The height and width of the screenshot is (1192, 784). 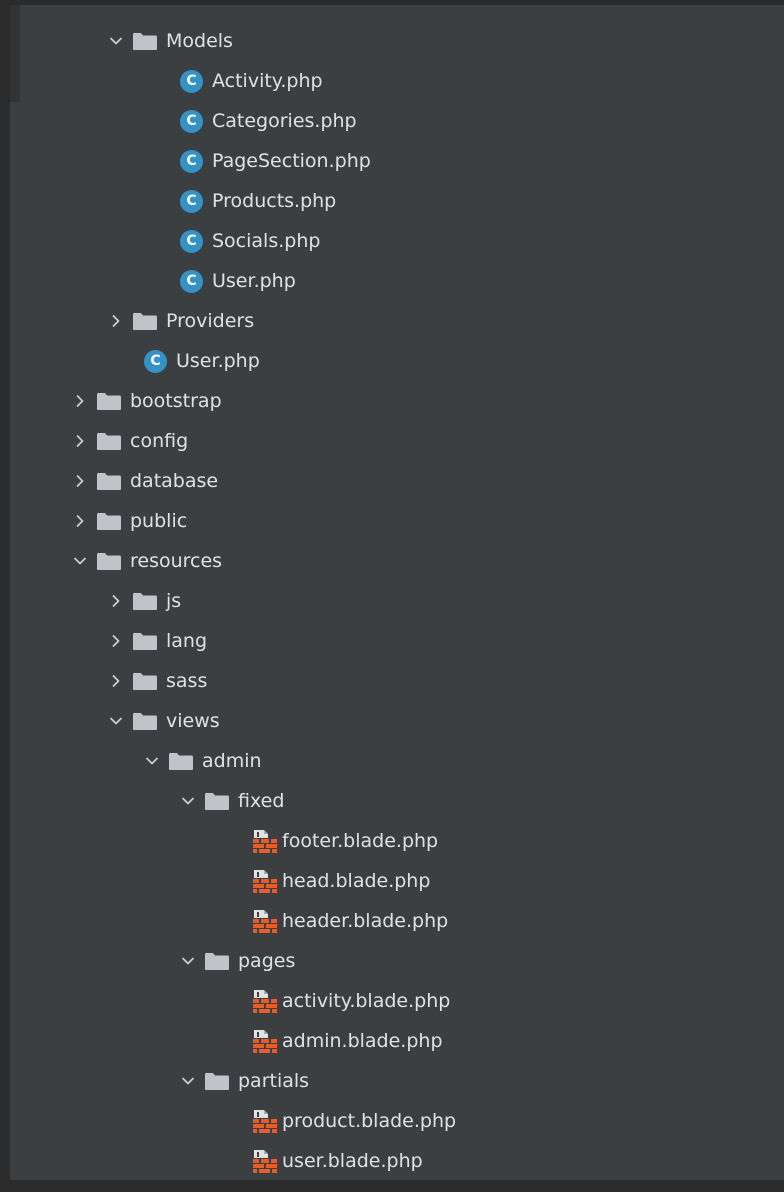 I want to click on tree-node-header-blade: header.blade.php, so click(x=392, y=921).